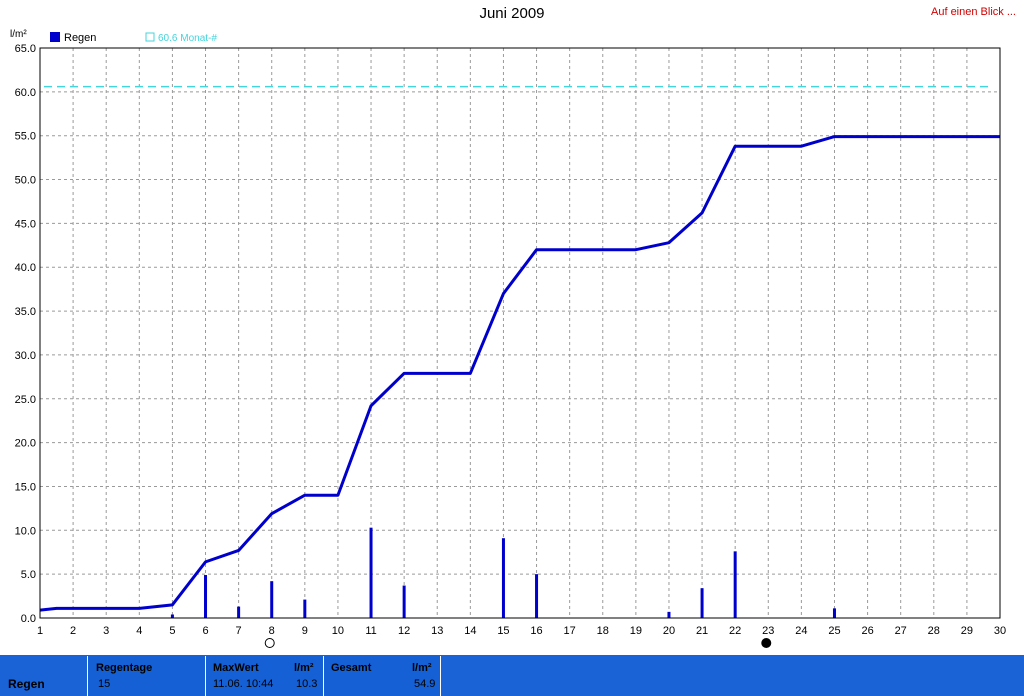  What do you see at coordinates (25, 181) in the screenshot?
I see `y-tick-label: 50.0` at bounding box center [25, 181].